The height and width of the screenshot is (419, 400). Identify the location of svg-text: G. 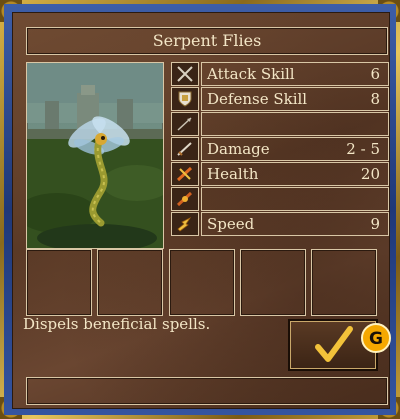
(376, 339).